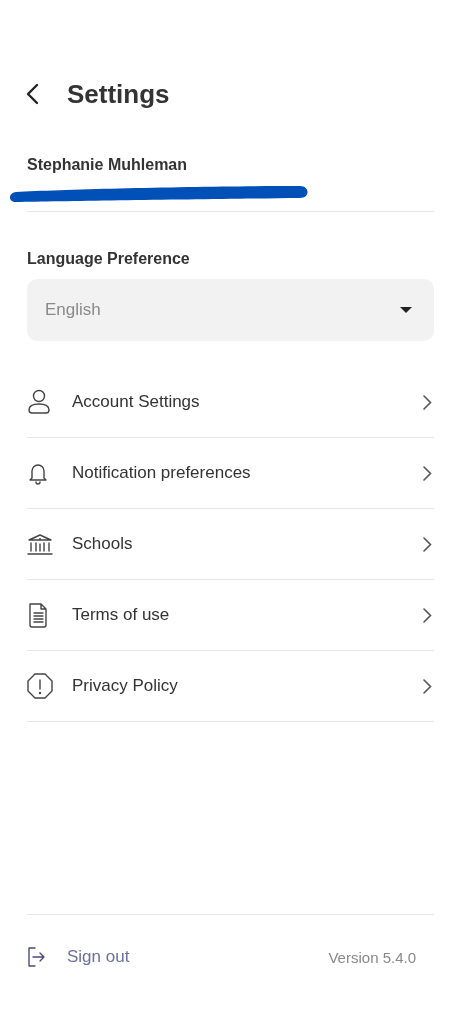 This screenshot has height=1024, width=461. I want to click on bell-icon, so click(38, 473).